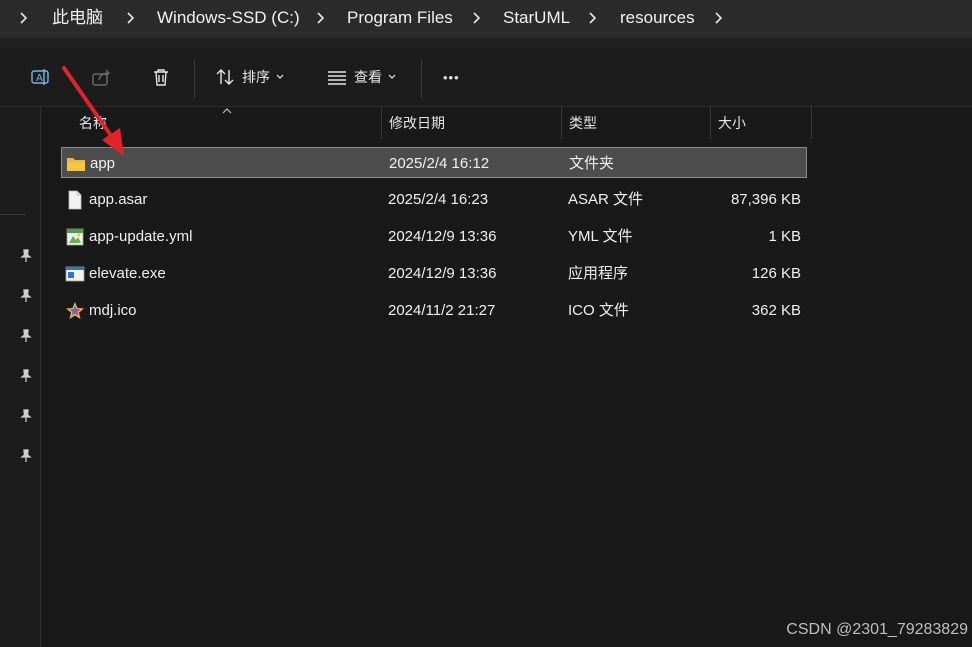 This screenshot has width=972, height=647. I want to click on sort-icon, so click(225, 77).